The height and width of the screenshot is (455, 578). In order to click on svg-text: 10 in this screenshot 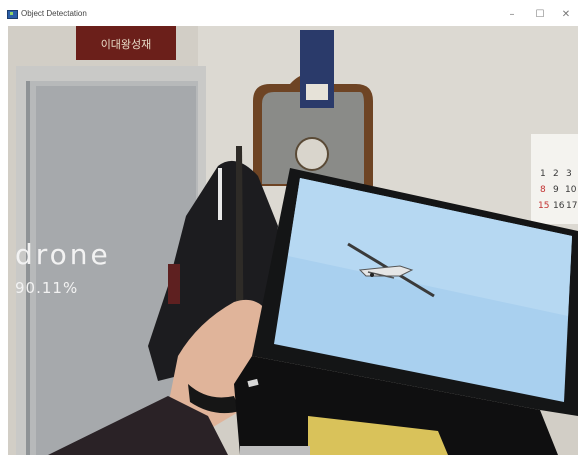, I will do `click(571, 190)`.